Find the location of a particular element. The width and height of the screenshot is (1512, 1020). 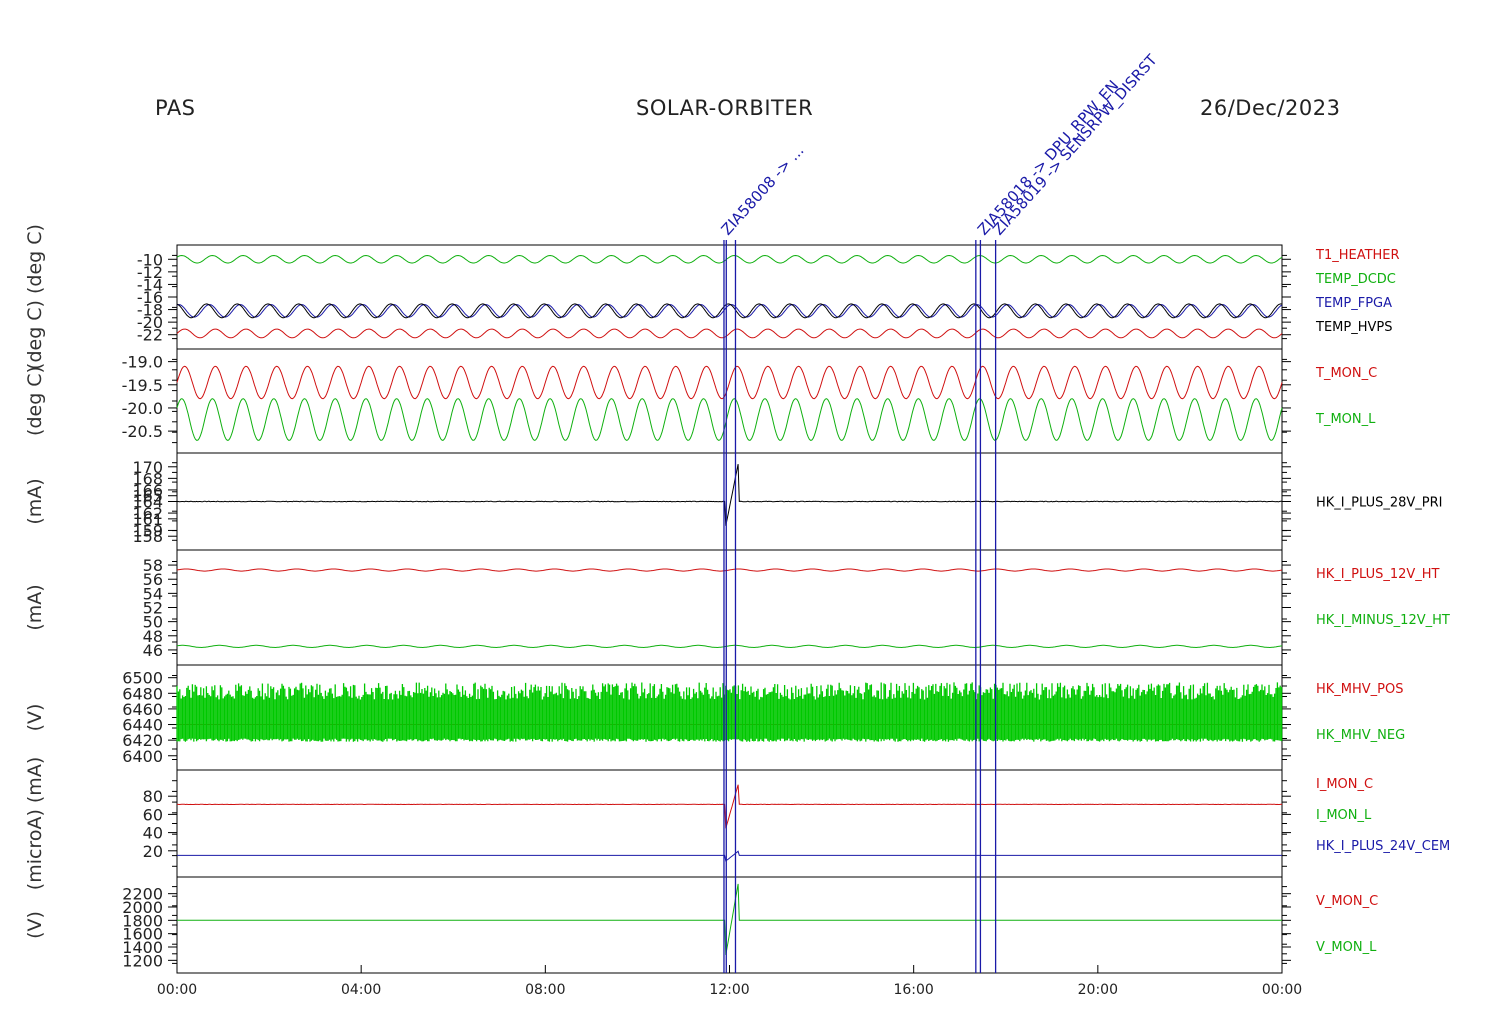

series-line-temp_hvps is located at coordinates (729, 311).